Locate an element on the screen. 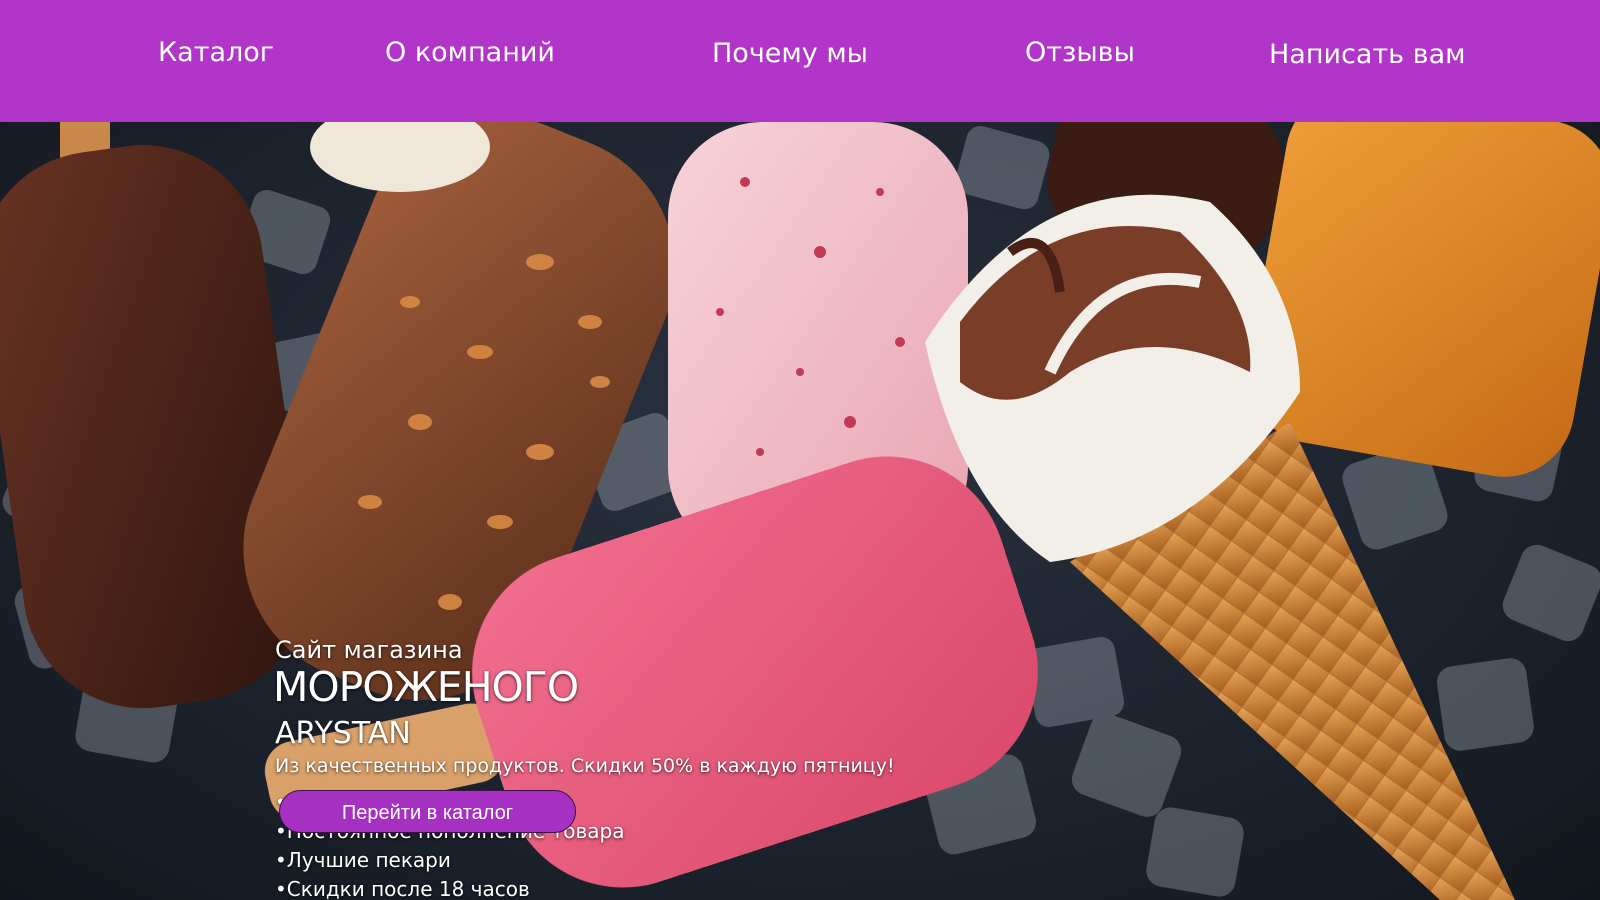  nav-link-reviews: Отзывы is located at coordinates (1080, 53).